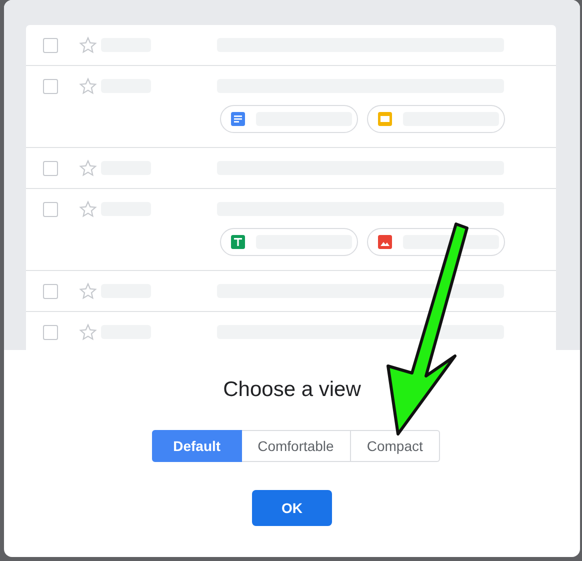 This screenshot has height=561, width=582. Describe the element at coordinates (385, 242) in the screenshot. I see `image-icon` at that location.